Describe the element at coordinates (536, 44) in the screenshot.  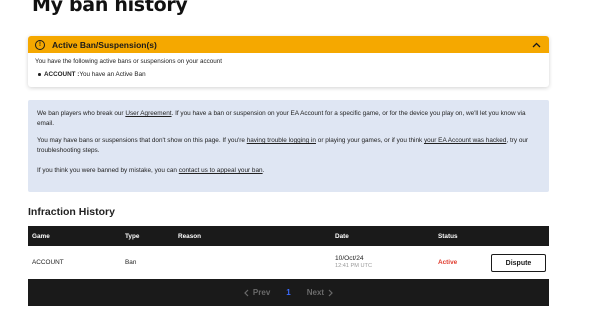
I see `chevron-up-icon` at that location.